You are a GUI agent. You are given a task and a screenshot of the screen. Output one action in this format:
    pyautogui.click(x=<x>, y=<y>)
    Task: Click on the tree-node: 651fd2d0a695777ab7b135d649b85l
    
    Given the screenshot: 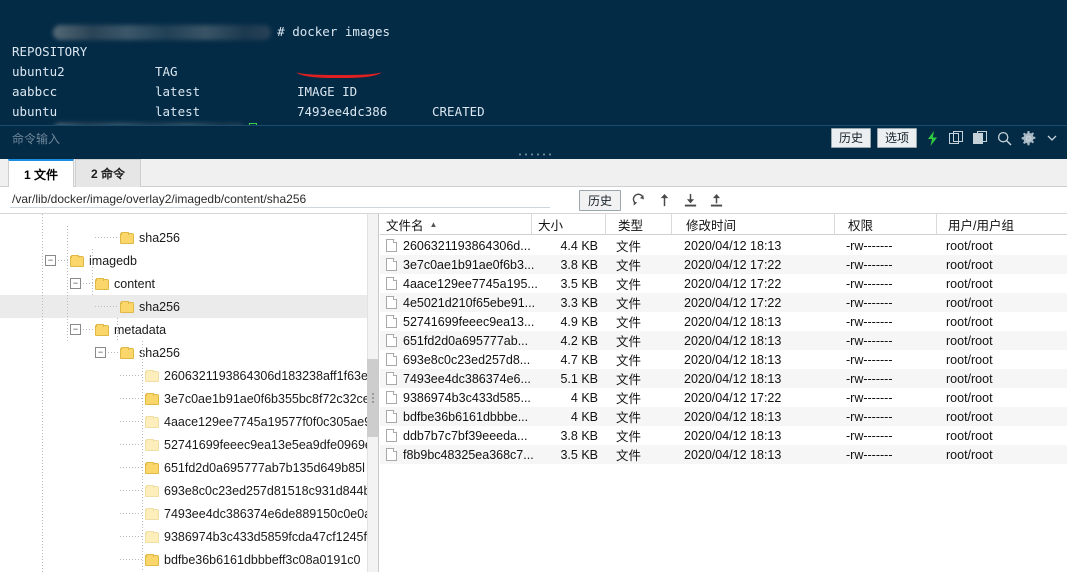 What is the action you would take?
    pyautogui.click(x=184, y=467)
    